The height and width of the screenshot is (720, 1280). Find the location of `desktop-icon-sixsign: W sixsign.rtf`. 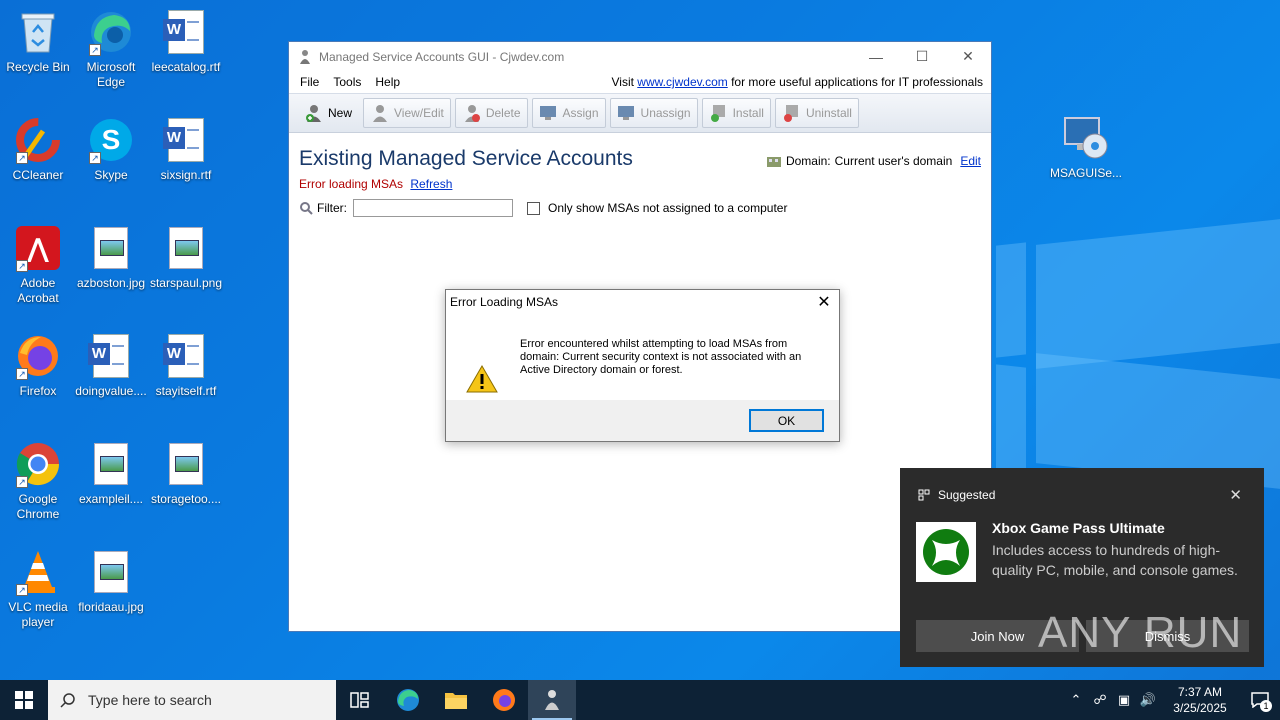

desktop-icon-sixsign: W sixsign.rtf is located at coordinates (186, 149).